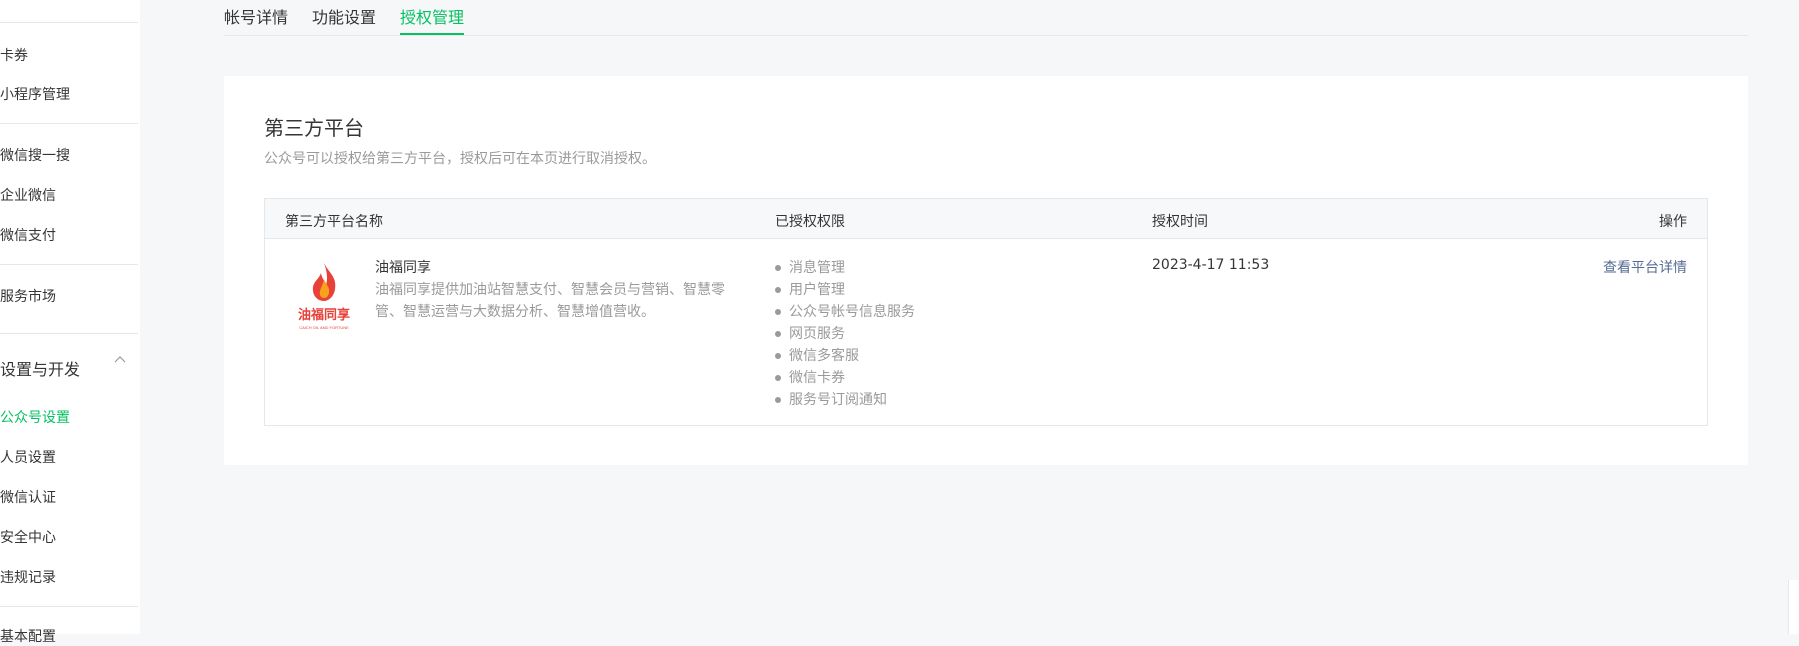  I want to click on logo-subtext: CAICH OIL AND FORTUNE, so click(324, 327).